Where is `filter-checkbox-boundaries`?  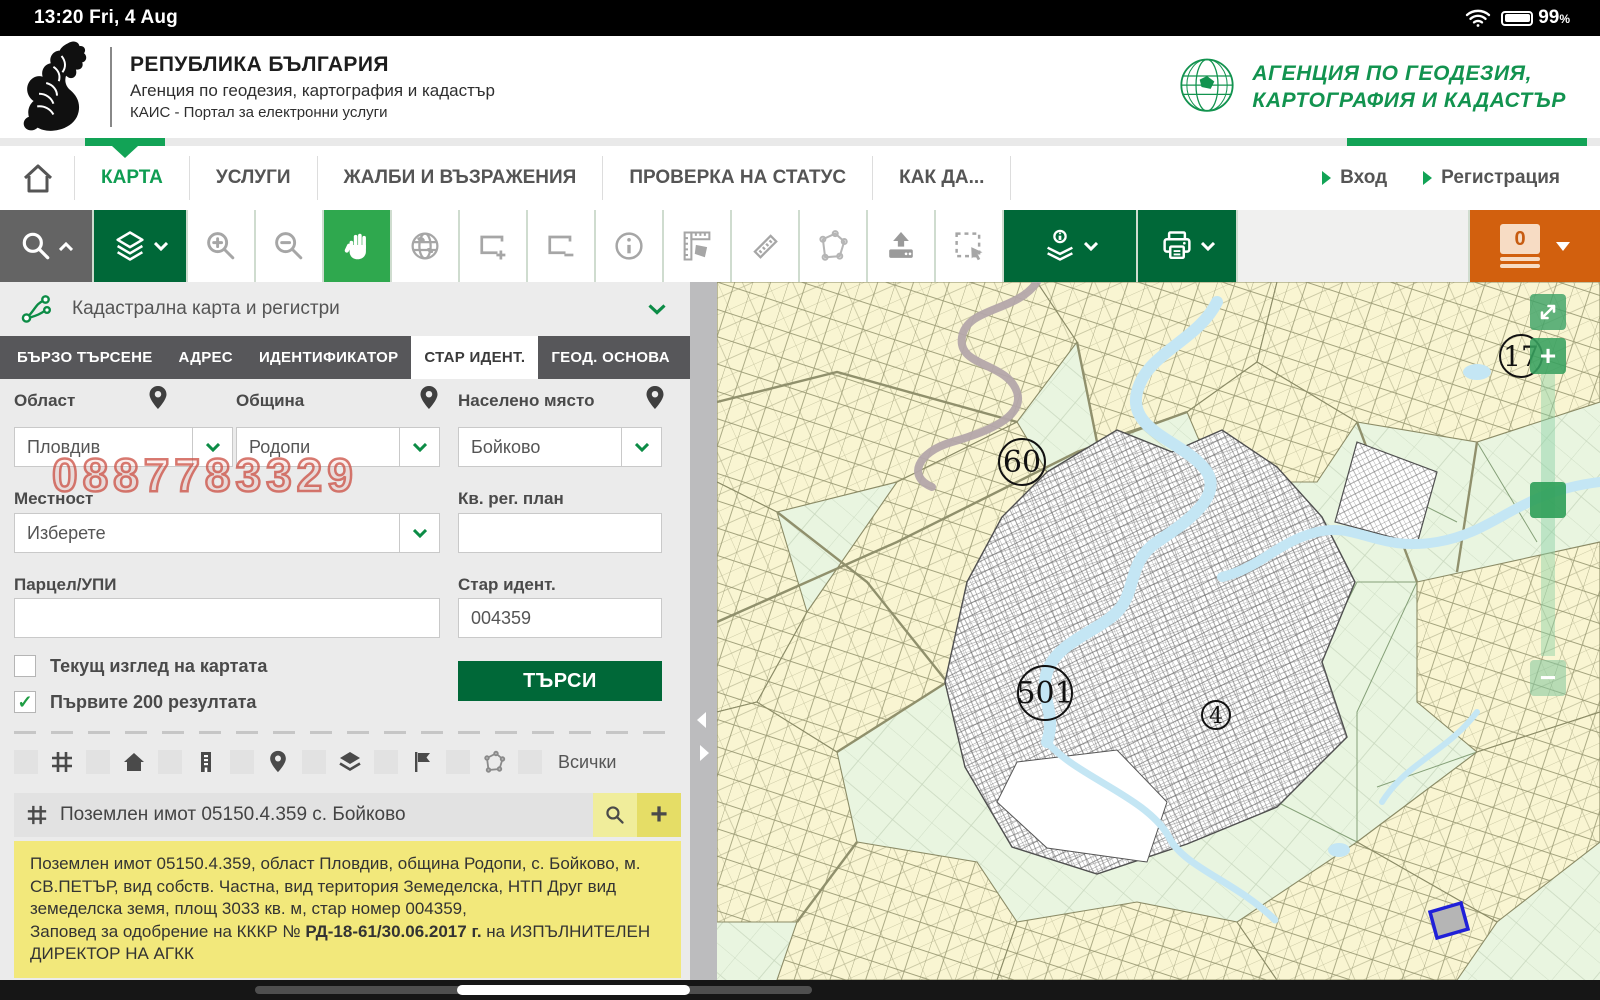 filter-checkbox-boundaries is located at coordinates (458, 762).